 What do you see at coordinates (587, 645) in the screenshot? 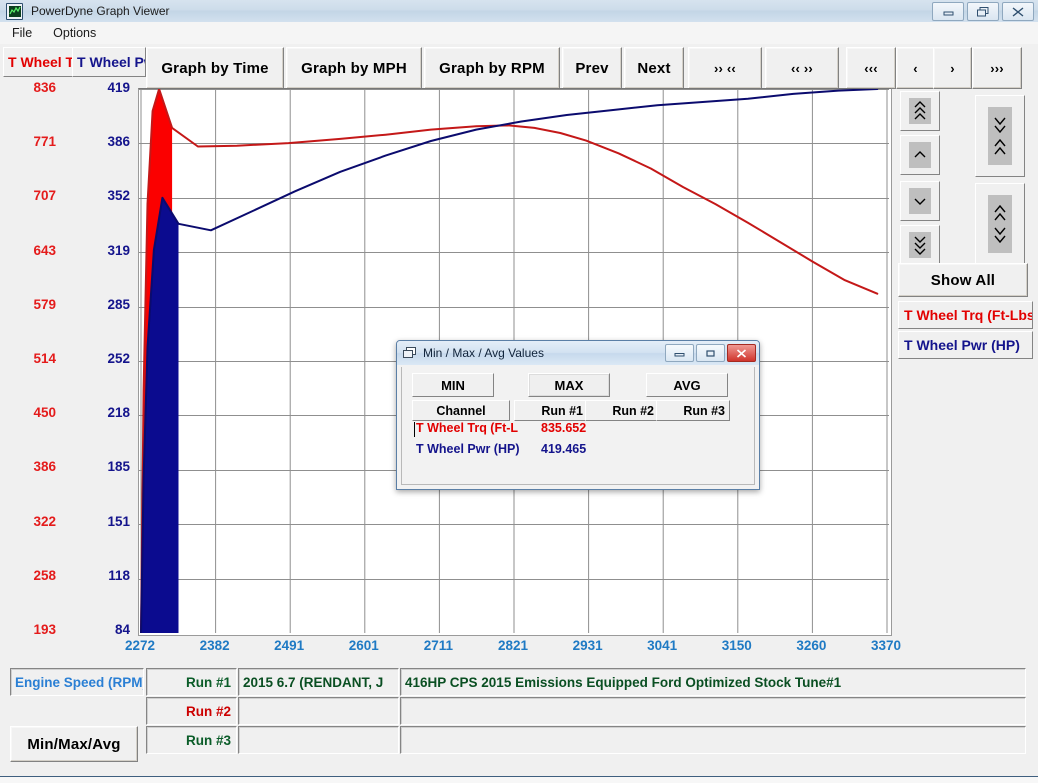
I see `x-tick-6: 2931` at bounding box center [587, 645].